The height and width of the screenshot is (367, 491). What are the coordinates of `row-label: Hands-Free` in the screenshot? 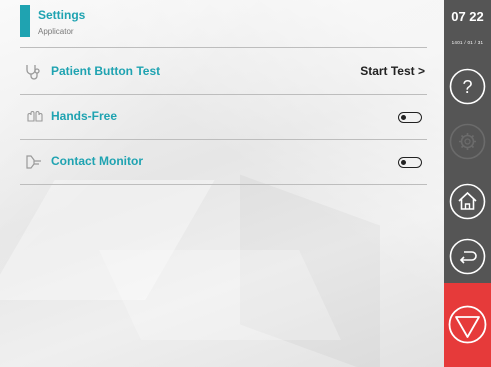 It's located at (84, 116).